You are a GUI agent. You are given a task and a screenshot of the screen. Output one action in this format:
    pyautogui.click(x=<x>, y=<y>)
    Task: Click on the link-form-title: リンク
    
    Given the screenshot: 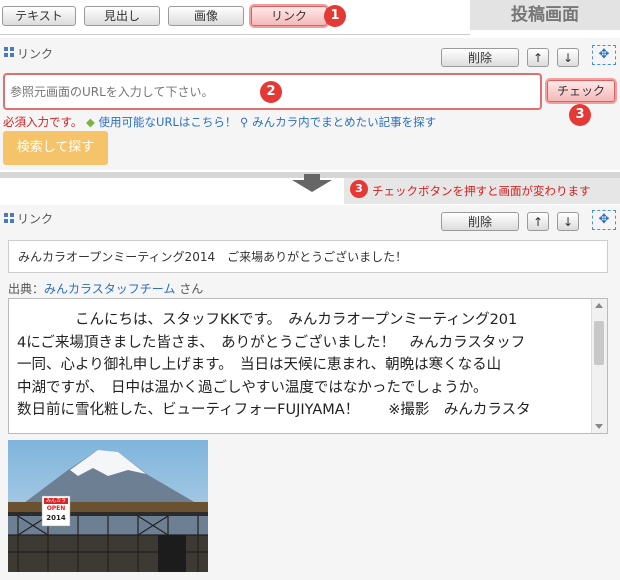 What is the action you would take?
    pyautogui.click(x=35, y=54)
    